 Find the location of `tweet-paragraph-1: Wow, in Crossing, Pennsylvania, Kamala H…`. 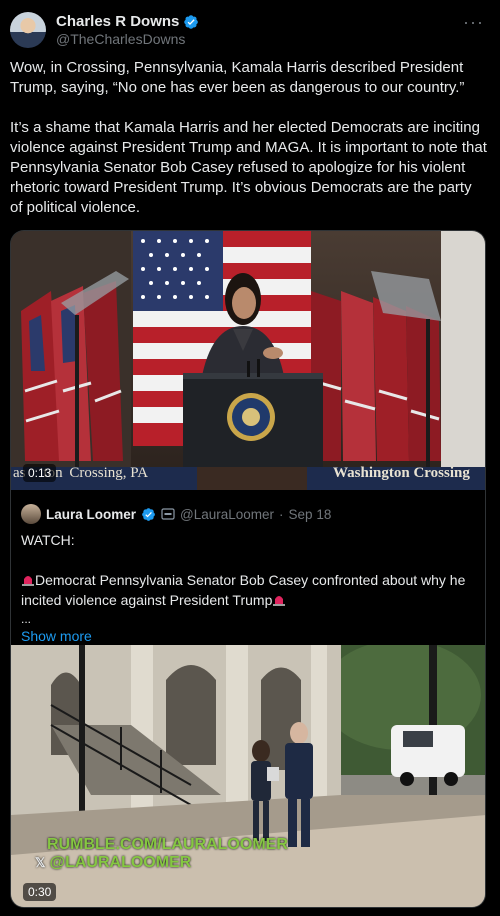

tweet-paragraph-1: Wow, in Crossing, Pennsylvania, Kamala H… is located at coordinates (237, 77).